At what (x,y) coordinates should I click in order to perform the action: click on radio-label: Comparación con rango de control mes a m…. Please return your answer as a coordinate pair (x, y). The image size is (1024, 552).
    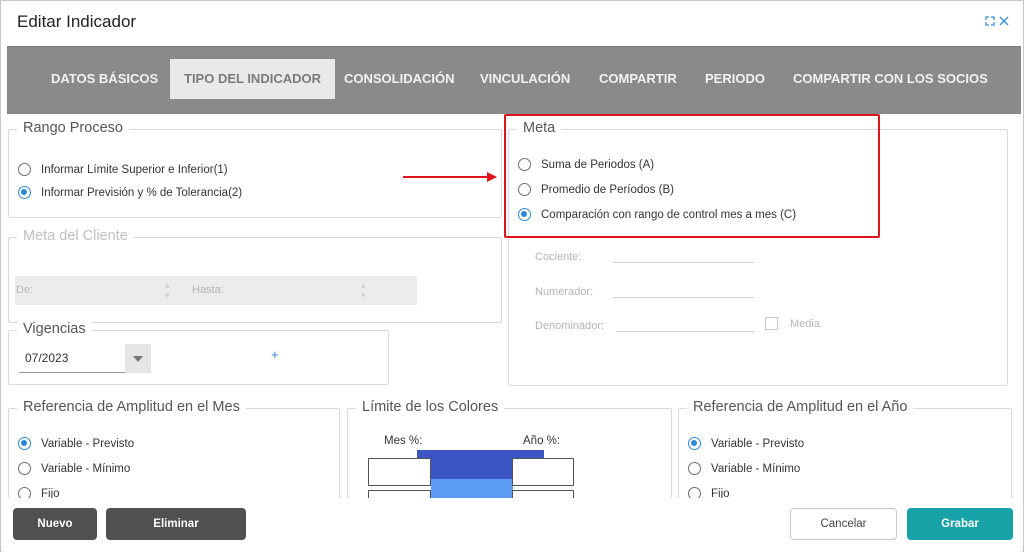
    Looking at the image, I should click on (669, 214).